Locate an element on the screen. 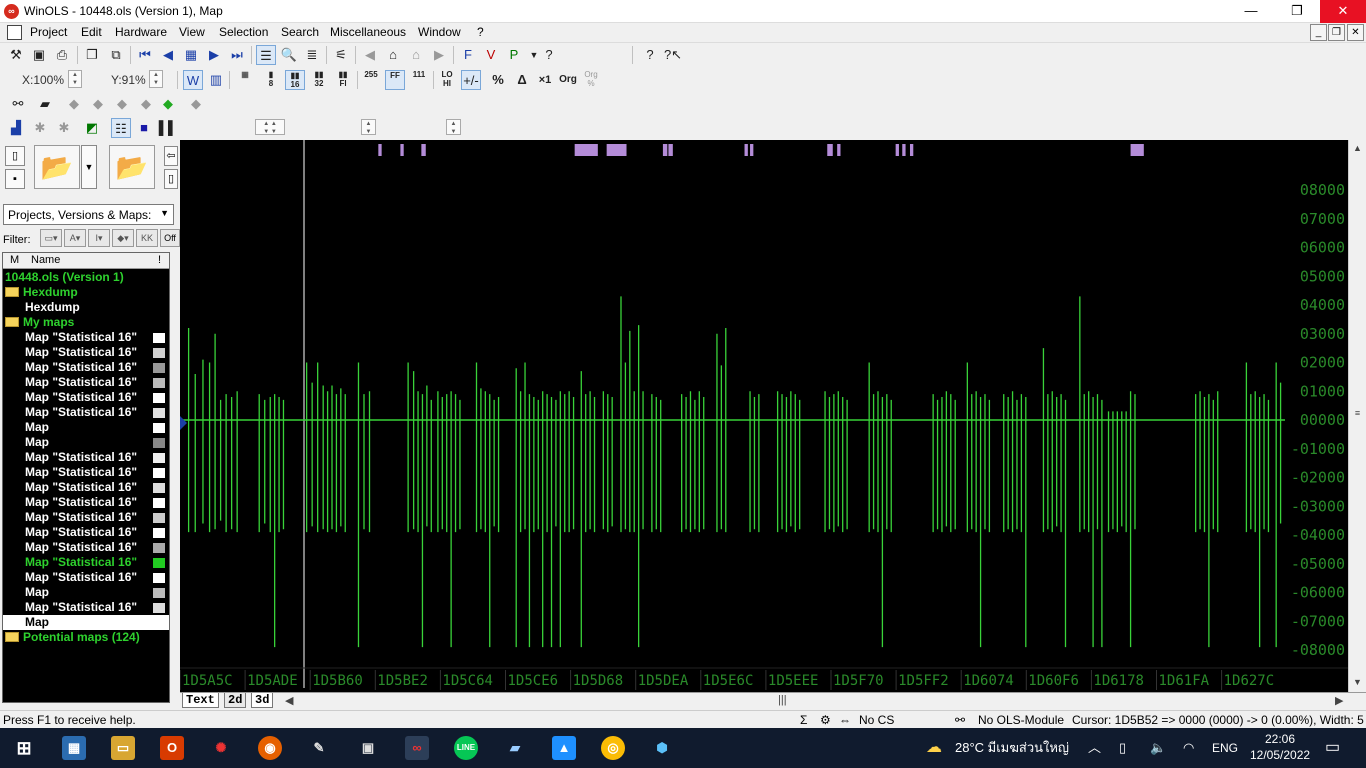  v-box-icon: V is located at coordinates (491, 55).